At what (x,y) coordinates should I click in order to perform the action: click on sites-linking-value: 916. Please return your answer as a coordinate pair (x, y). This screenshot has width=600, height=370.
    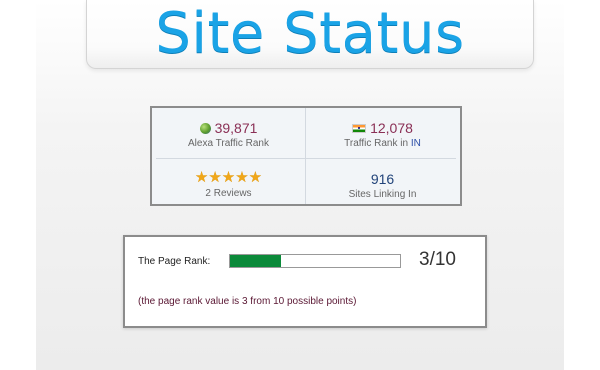
    Looking at the image, I should click on (382, 179).